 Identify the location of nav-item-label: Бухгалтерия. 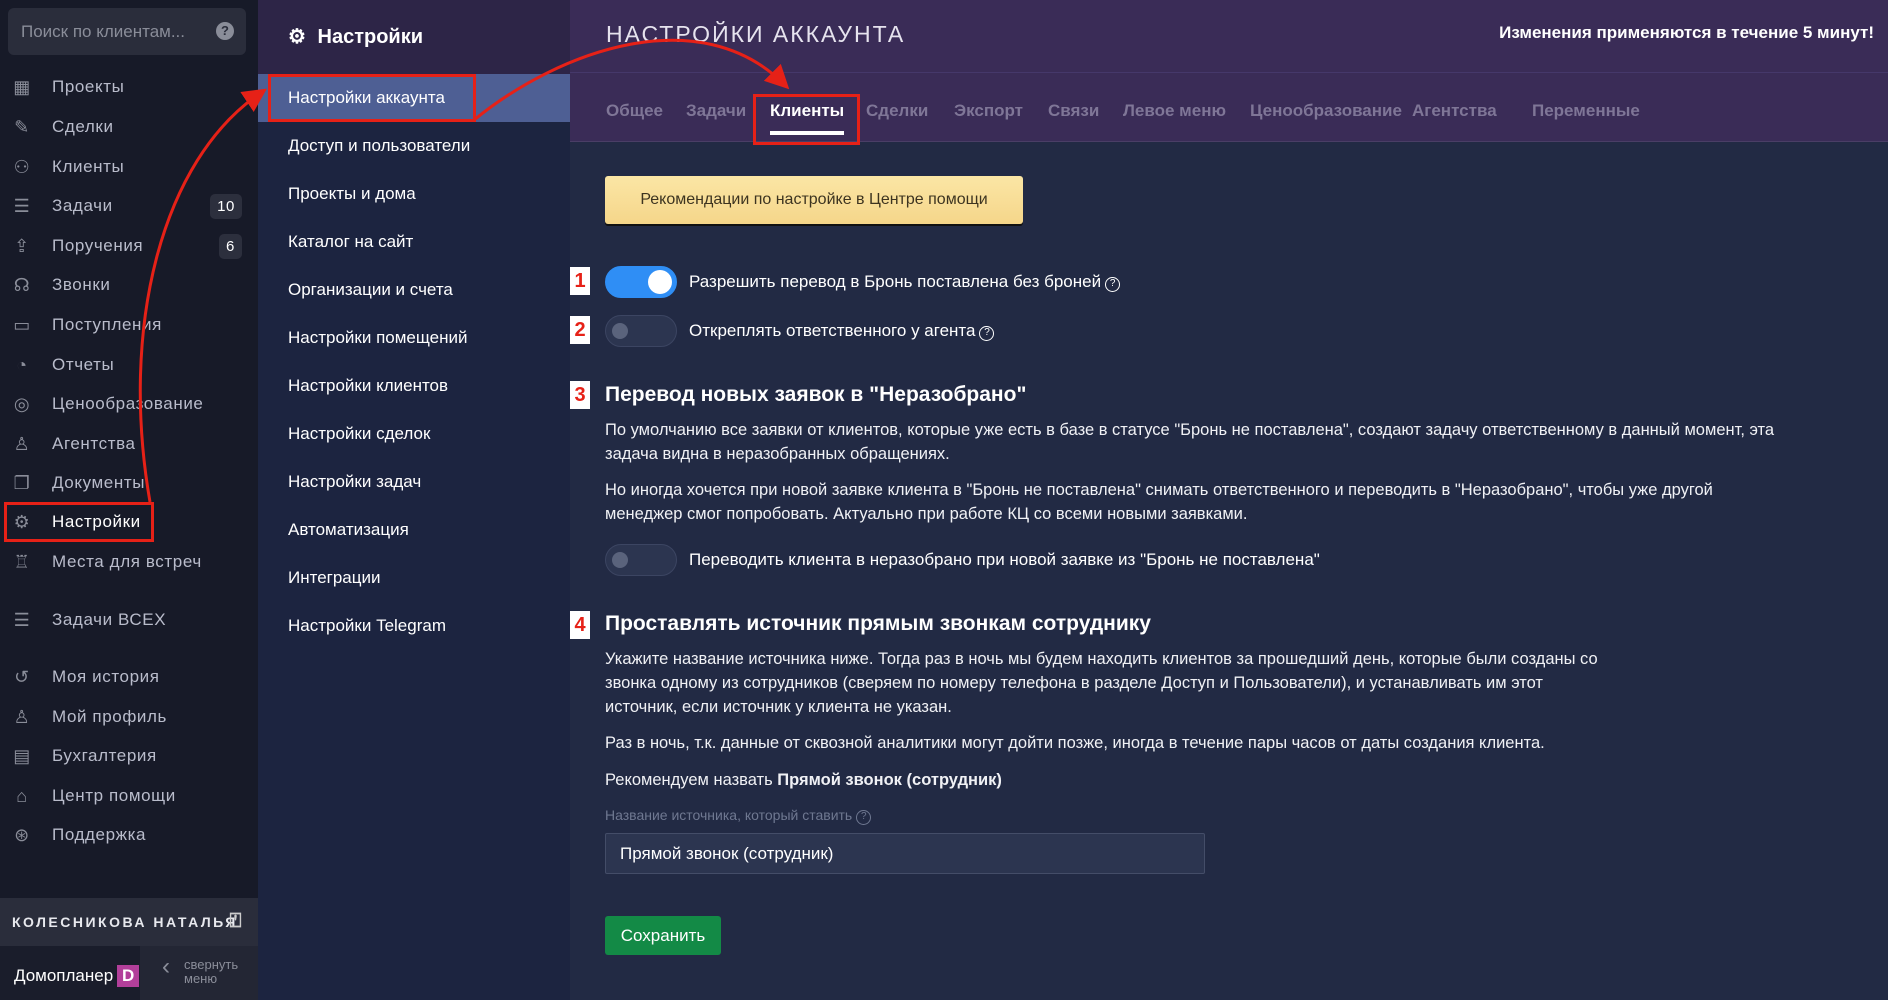
(104, 755).